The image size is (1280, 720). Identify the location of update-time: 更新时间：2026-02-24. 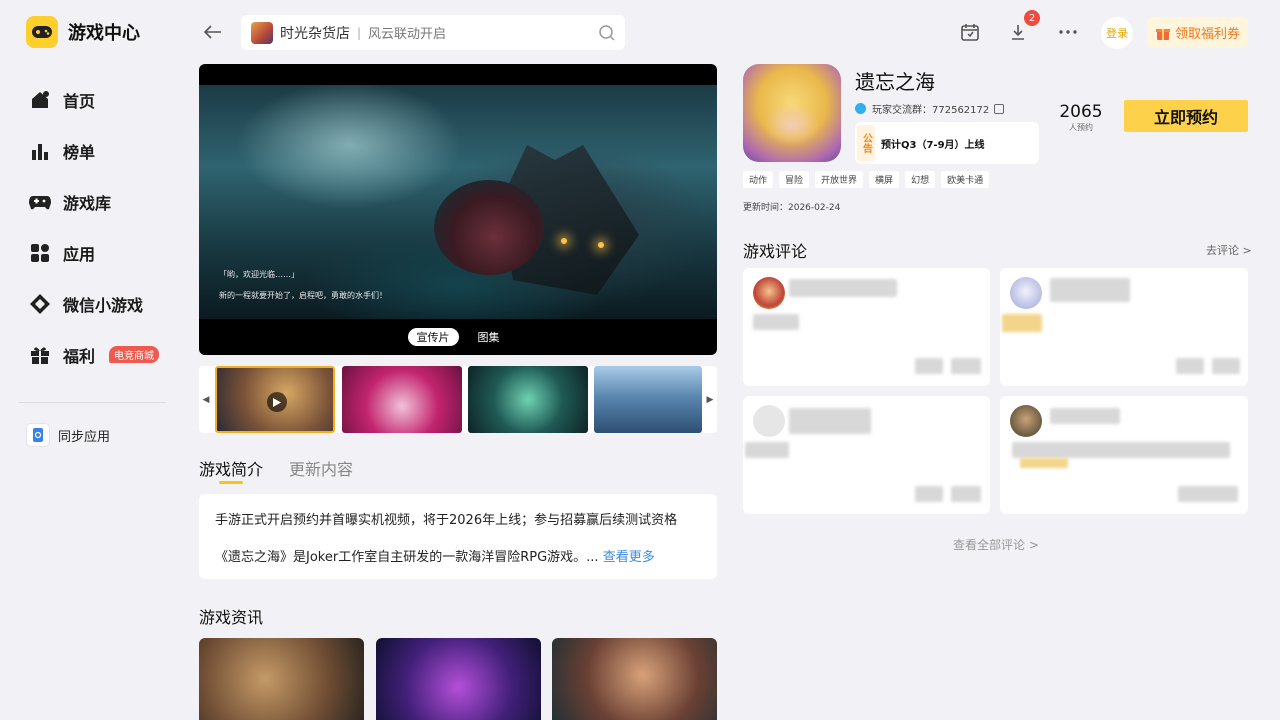
(792, 208).